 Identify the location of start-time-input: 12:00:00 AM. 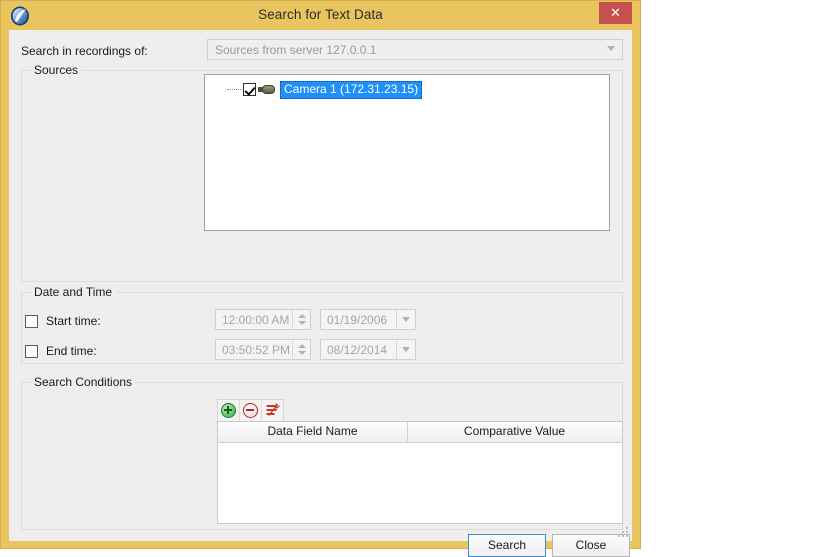
(263, 319).